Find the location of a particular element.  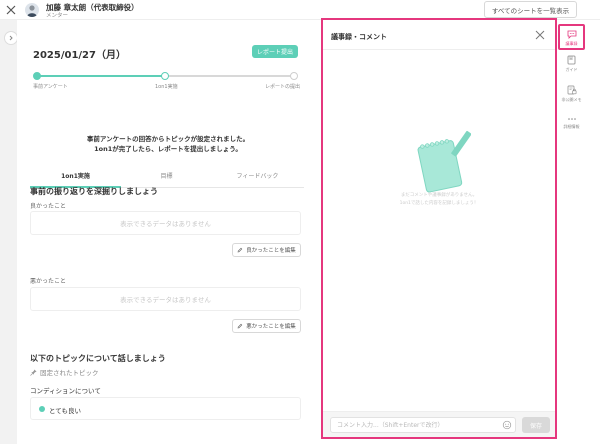

user-role: メンター is located at coordinates (57, 16).